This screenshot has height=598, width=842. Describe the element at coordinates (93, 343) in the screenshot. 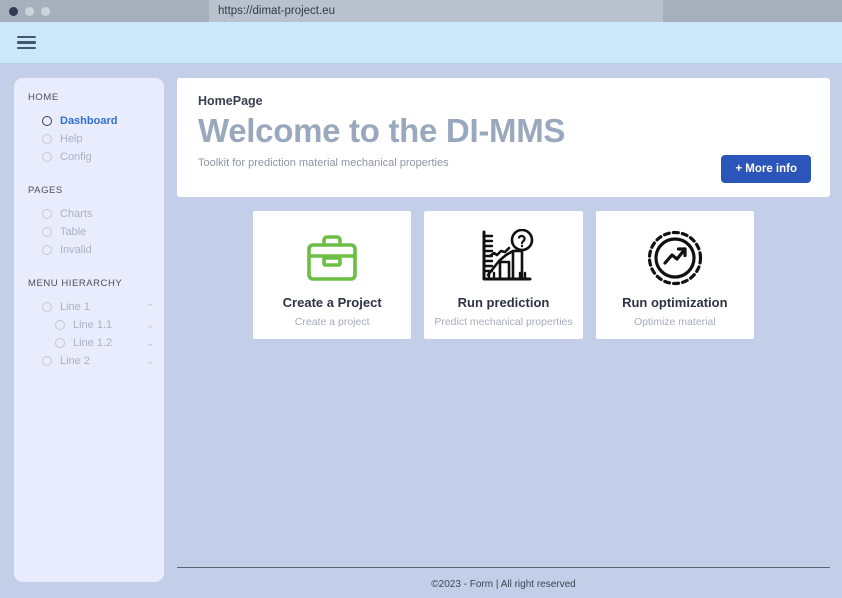

I see `sidebar-item-label: Line 1.2` at that location.